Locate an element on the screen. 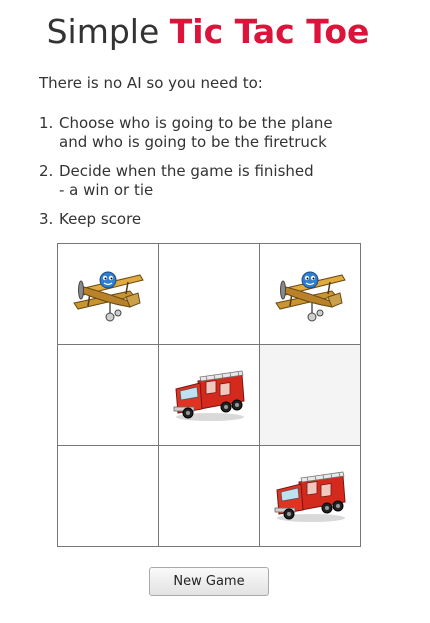  intro-text: There is no AI so you need to: is located at coordinates (151, 83).